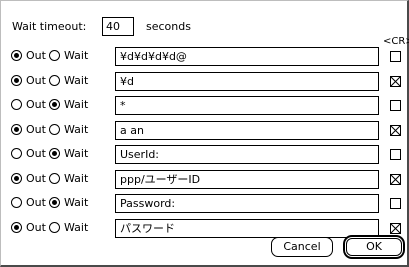  Describe the element at coordinates (118, 26) in the screenshot. I see `wait-timeout-input: 40` at that location.